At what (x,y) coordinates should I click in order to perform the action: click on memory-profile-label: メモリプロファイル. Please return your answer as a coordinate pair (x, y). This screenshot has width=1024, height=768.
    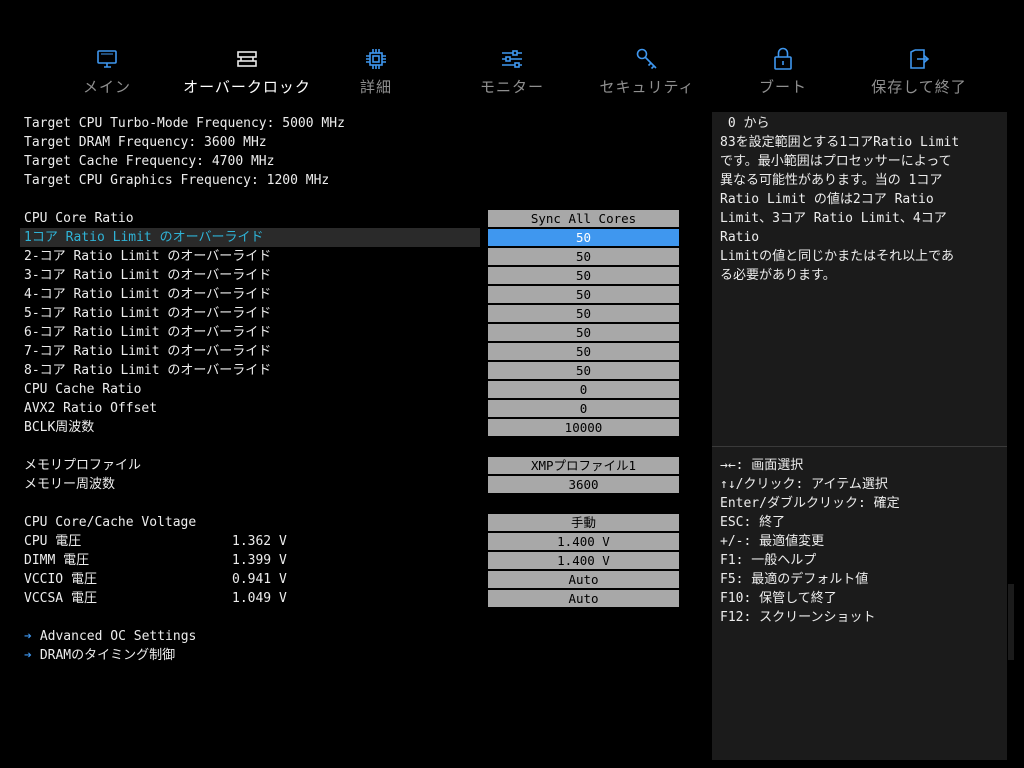
    Looking at the image, I should click on (83, 465).